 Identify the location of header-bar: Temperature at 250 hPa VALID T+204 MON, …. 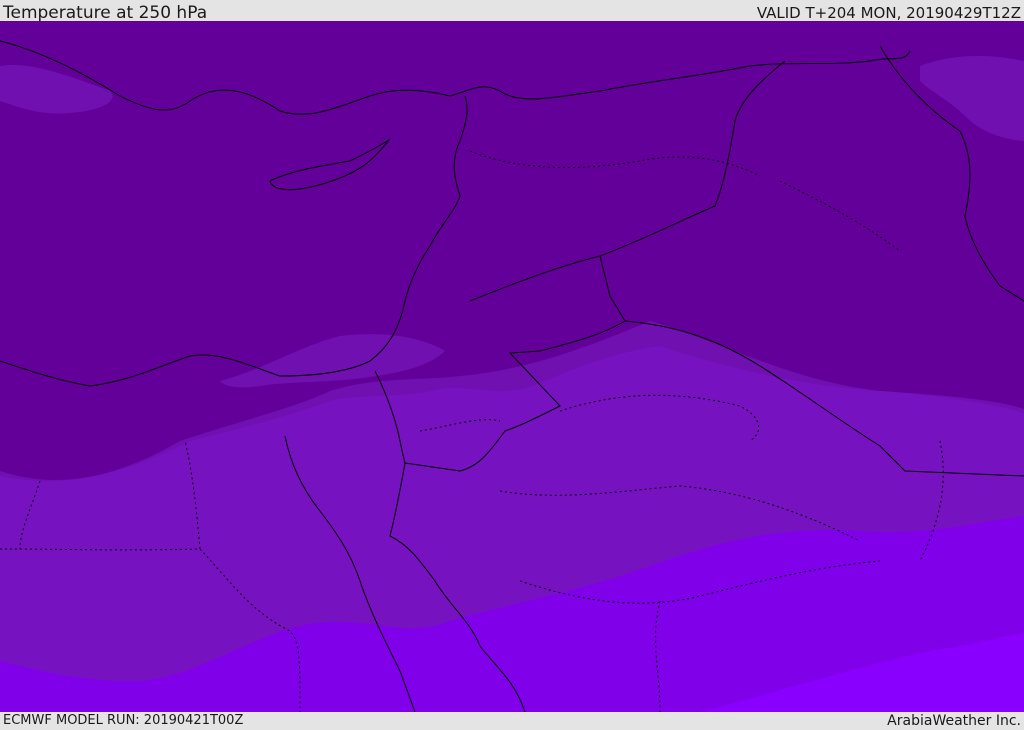
(512, 11).